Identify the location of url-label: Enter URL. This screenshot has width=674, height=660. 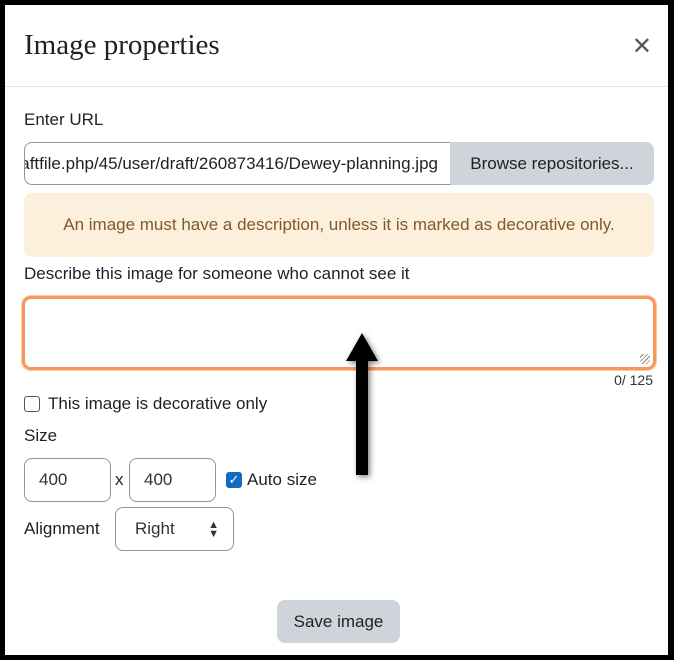
(64, 119).